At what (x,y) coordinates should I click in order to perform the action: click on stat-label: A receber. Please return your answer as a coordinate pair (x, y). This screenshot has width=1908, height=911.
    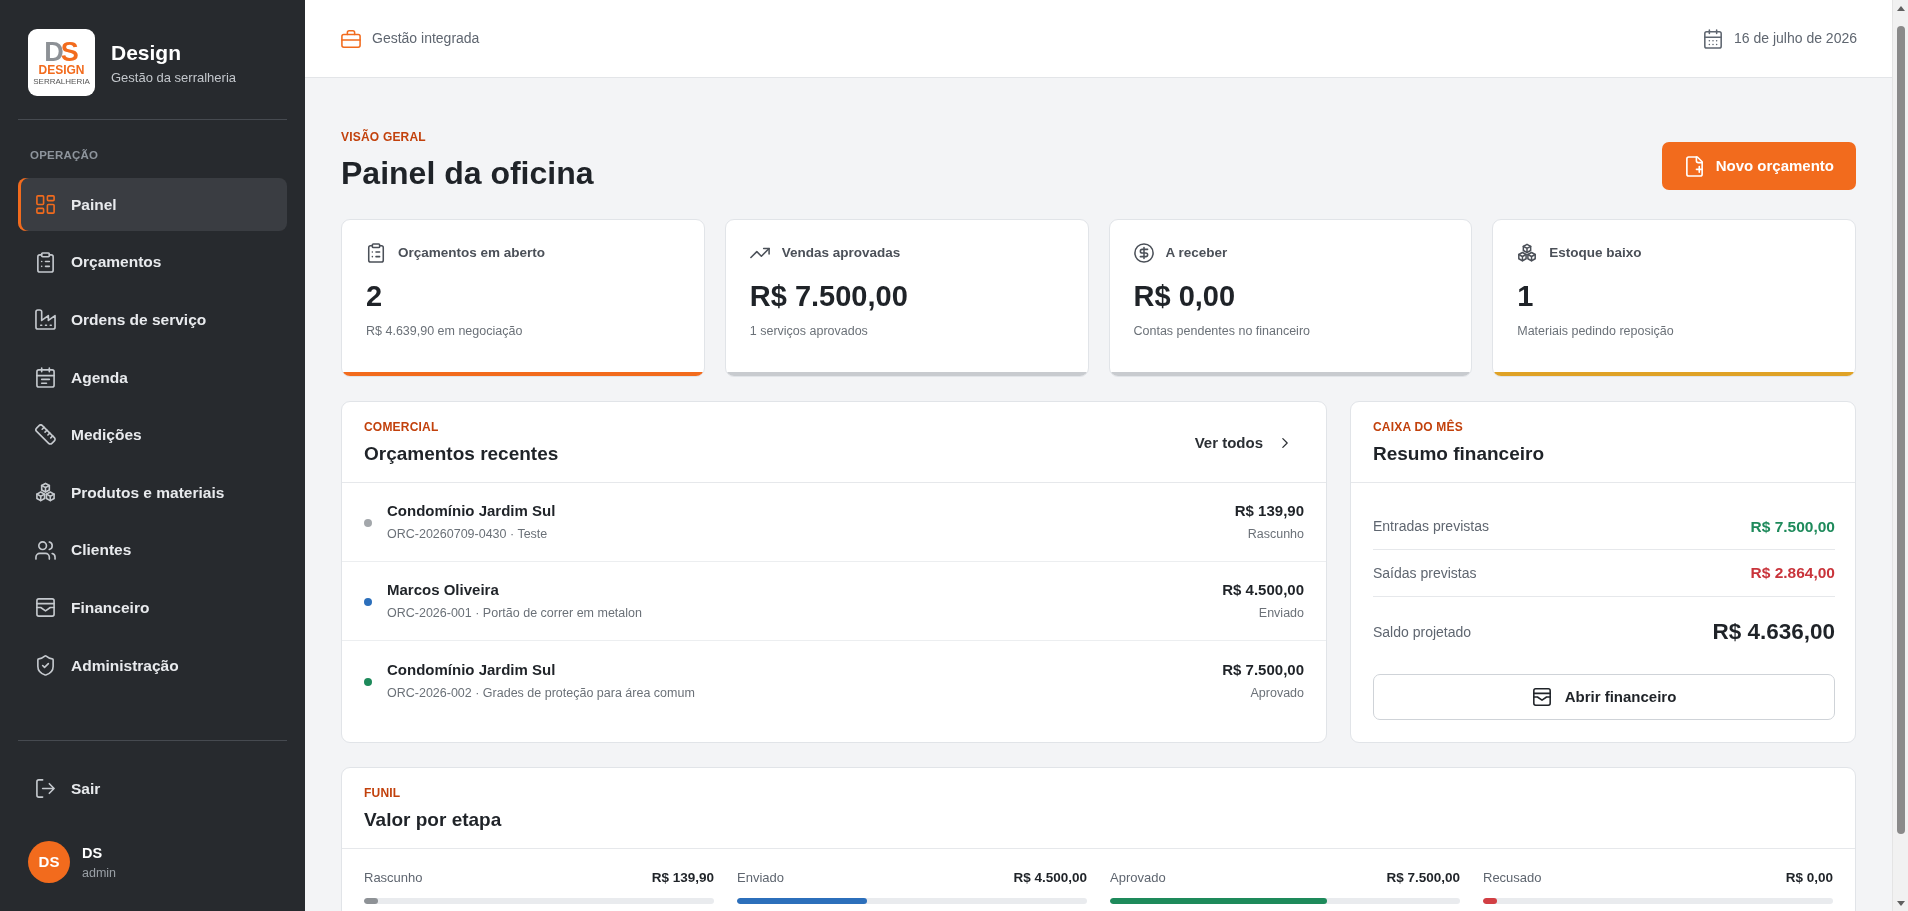
    Looking at the image, I should click on (1196, 253).